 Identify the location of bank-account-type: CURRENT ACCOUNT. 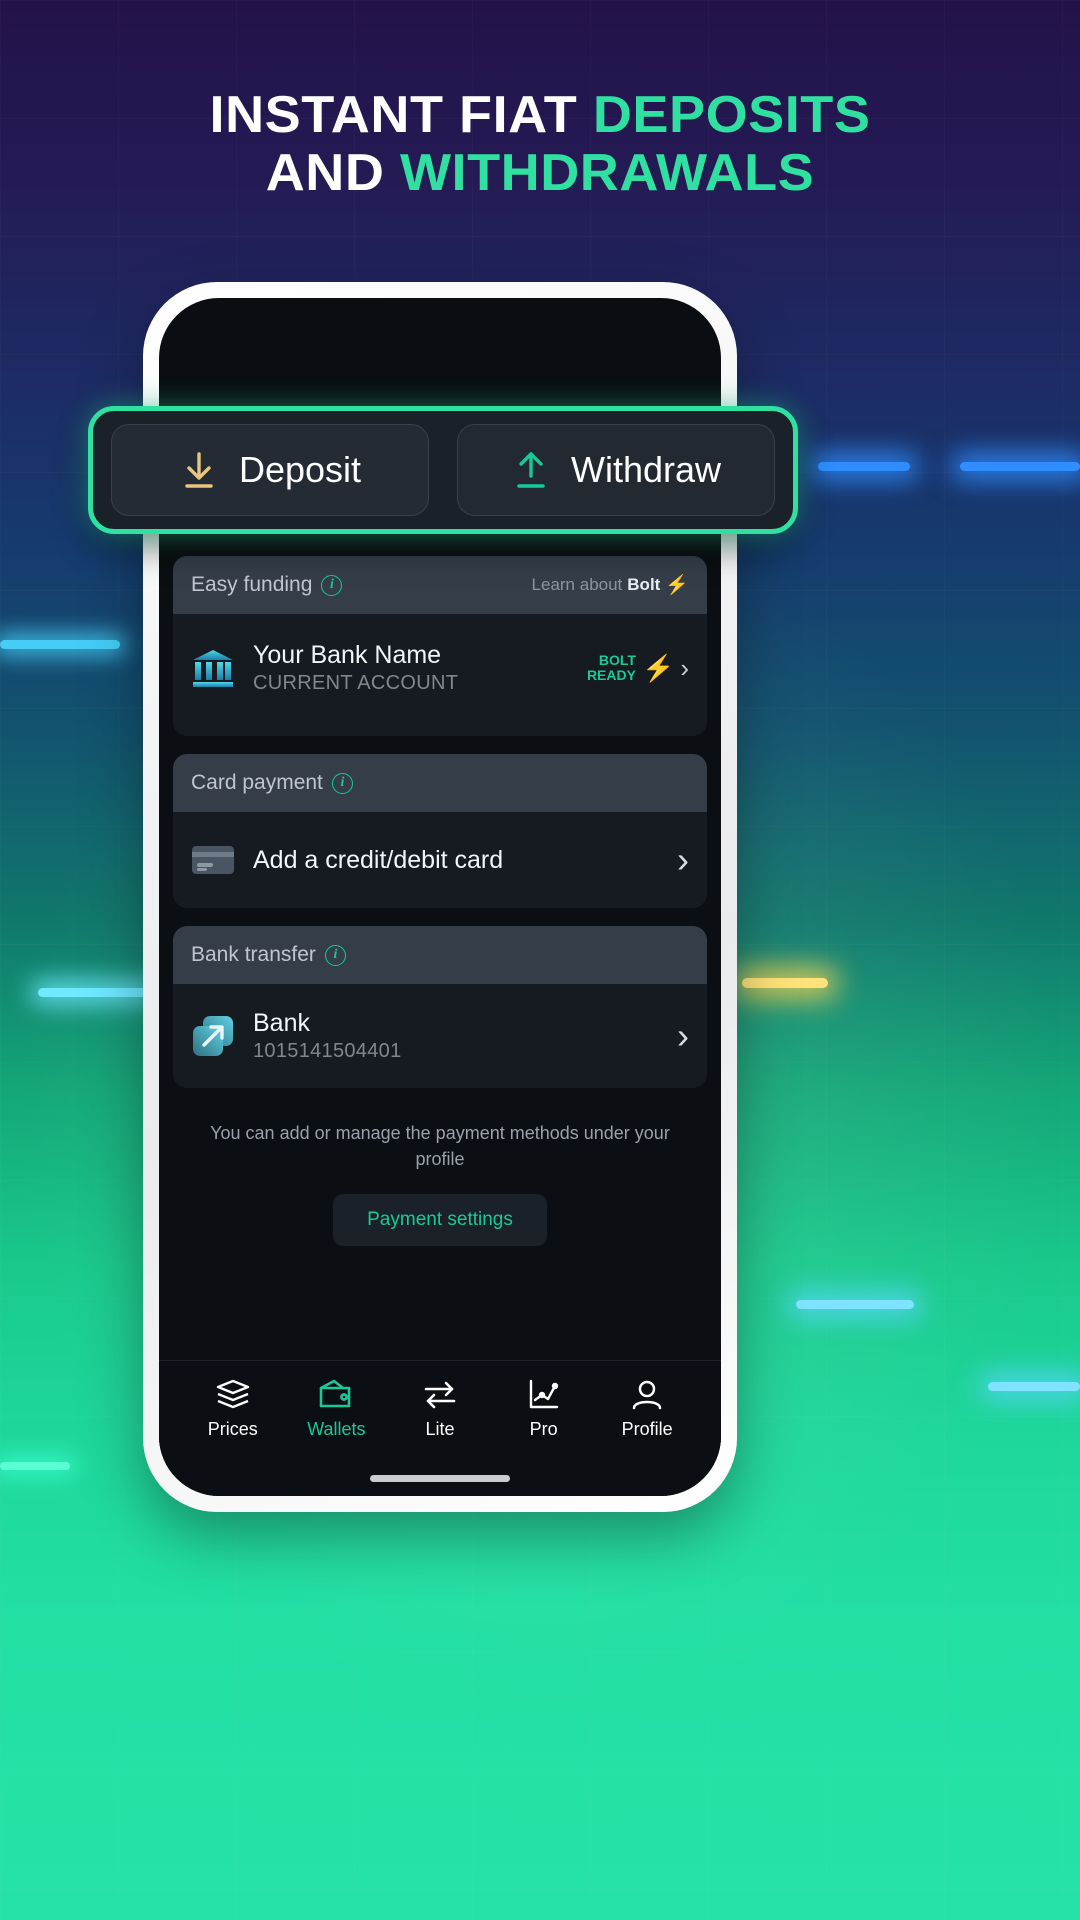
(356, 683).